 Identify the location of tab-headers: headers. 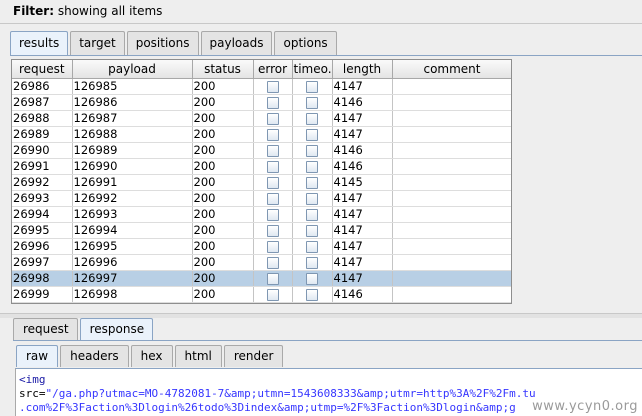
(94, 356).